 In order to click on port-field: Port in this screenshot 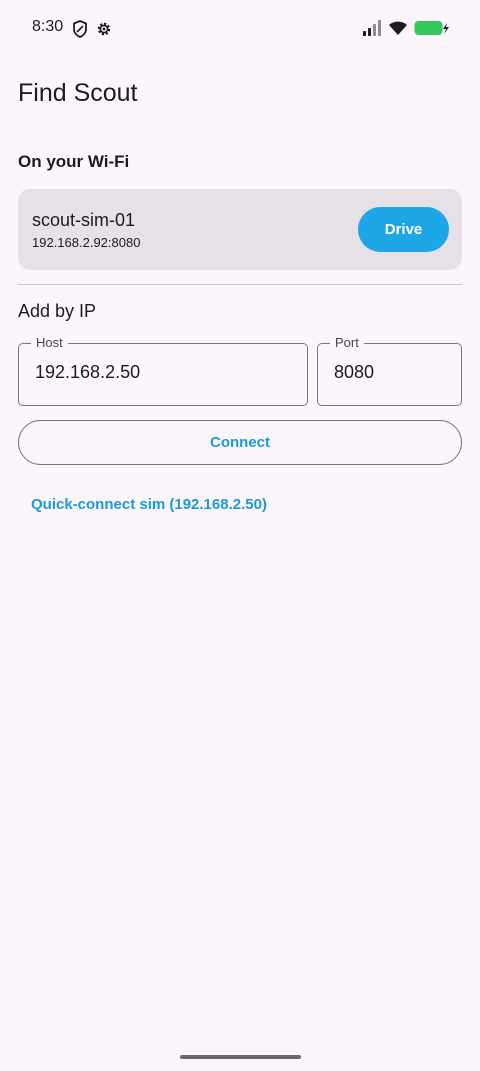, I will do `click(389, 370)`.